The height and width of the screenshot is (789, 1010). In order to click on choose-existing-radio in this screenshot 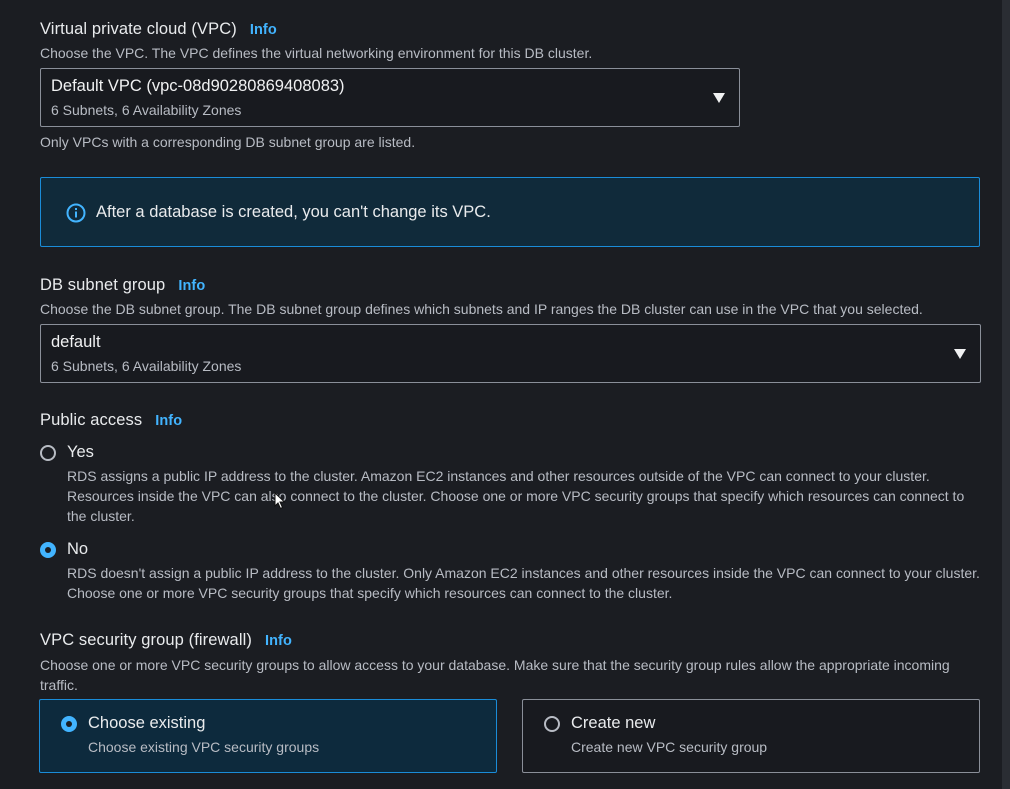, I will do `click(69, 724)`.